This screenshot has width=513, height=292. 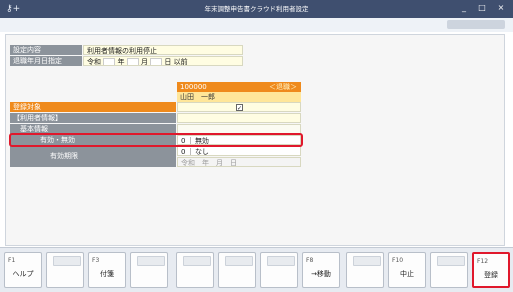 What do you see at coordinates (239, 162) in the screenshot?
I see `validity-date-field: 令和 年 月 日` at bounding box center [239, 162].